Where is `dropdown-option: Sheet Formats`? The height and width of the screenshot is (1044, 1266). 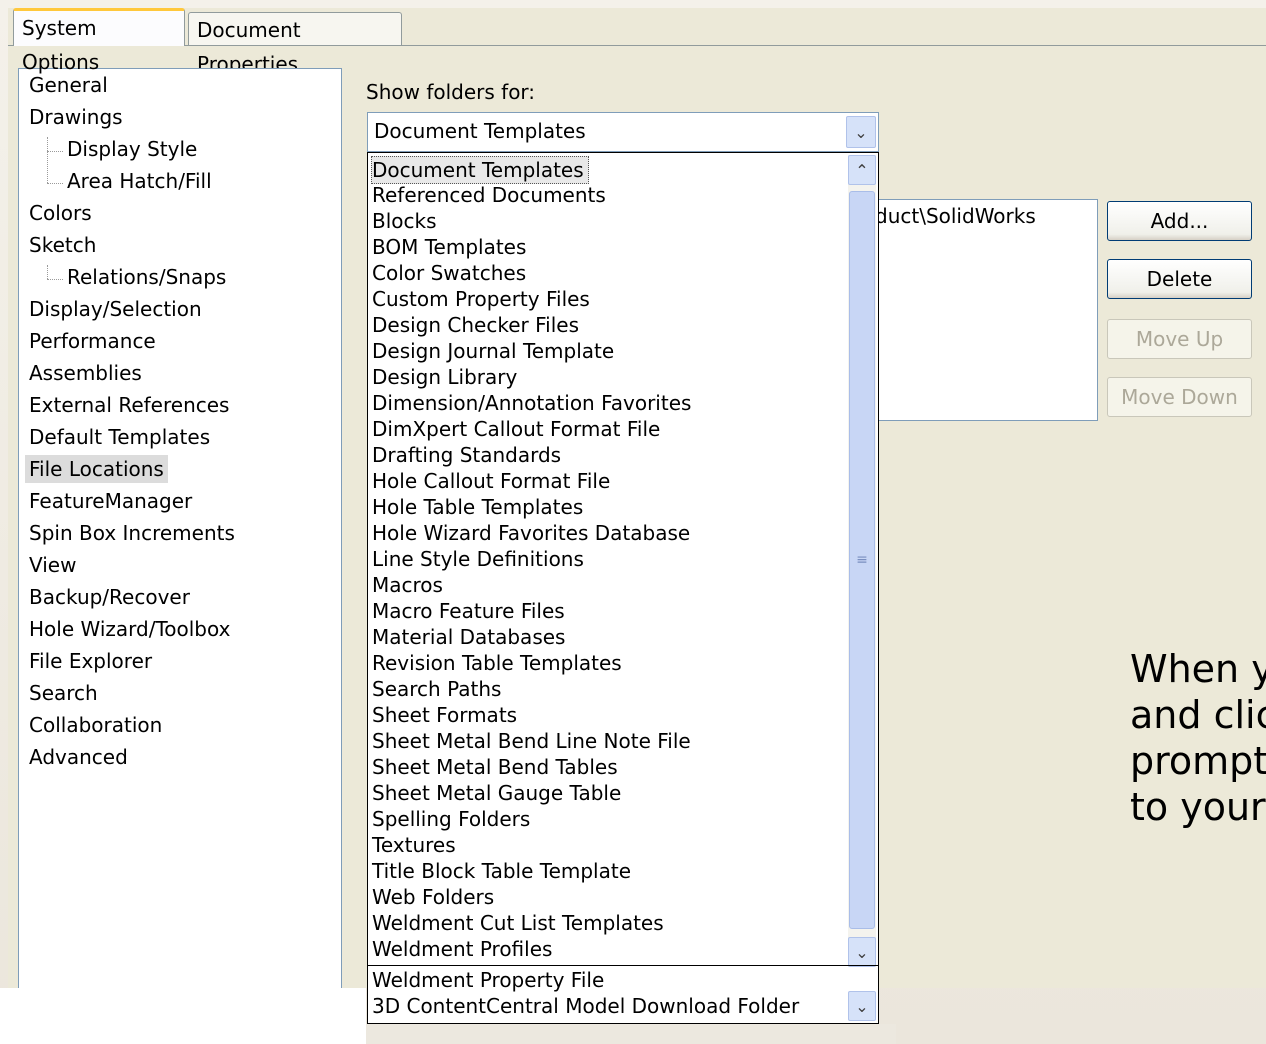 dropdown-option: Sheet Formats is located at coordinates (444, 715).